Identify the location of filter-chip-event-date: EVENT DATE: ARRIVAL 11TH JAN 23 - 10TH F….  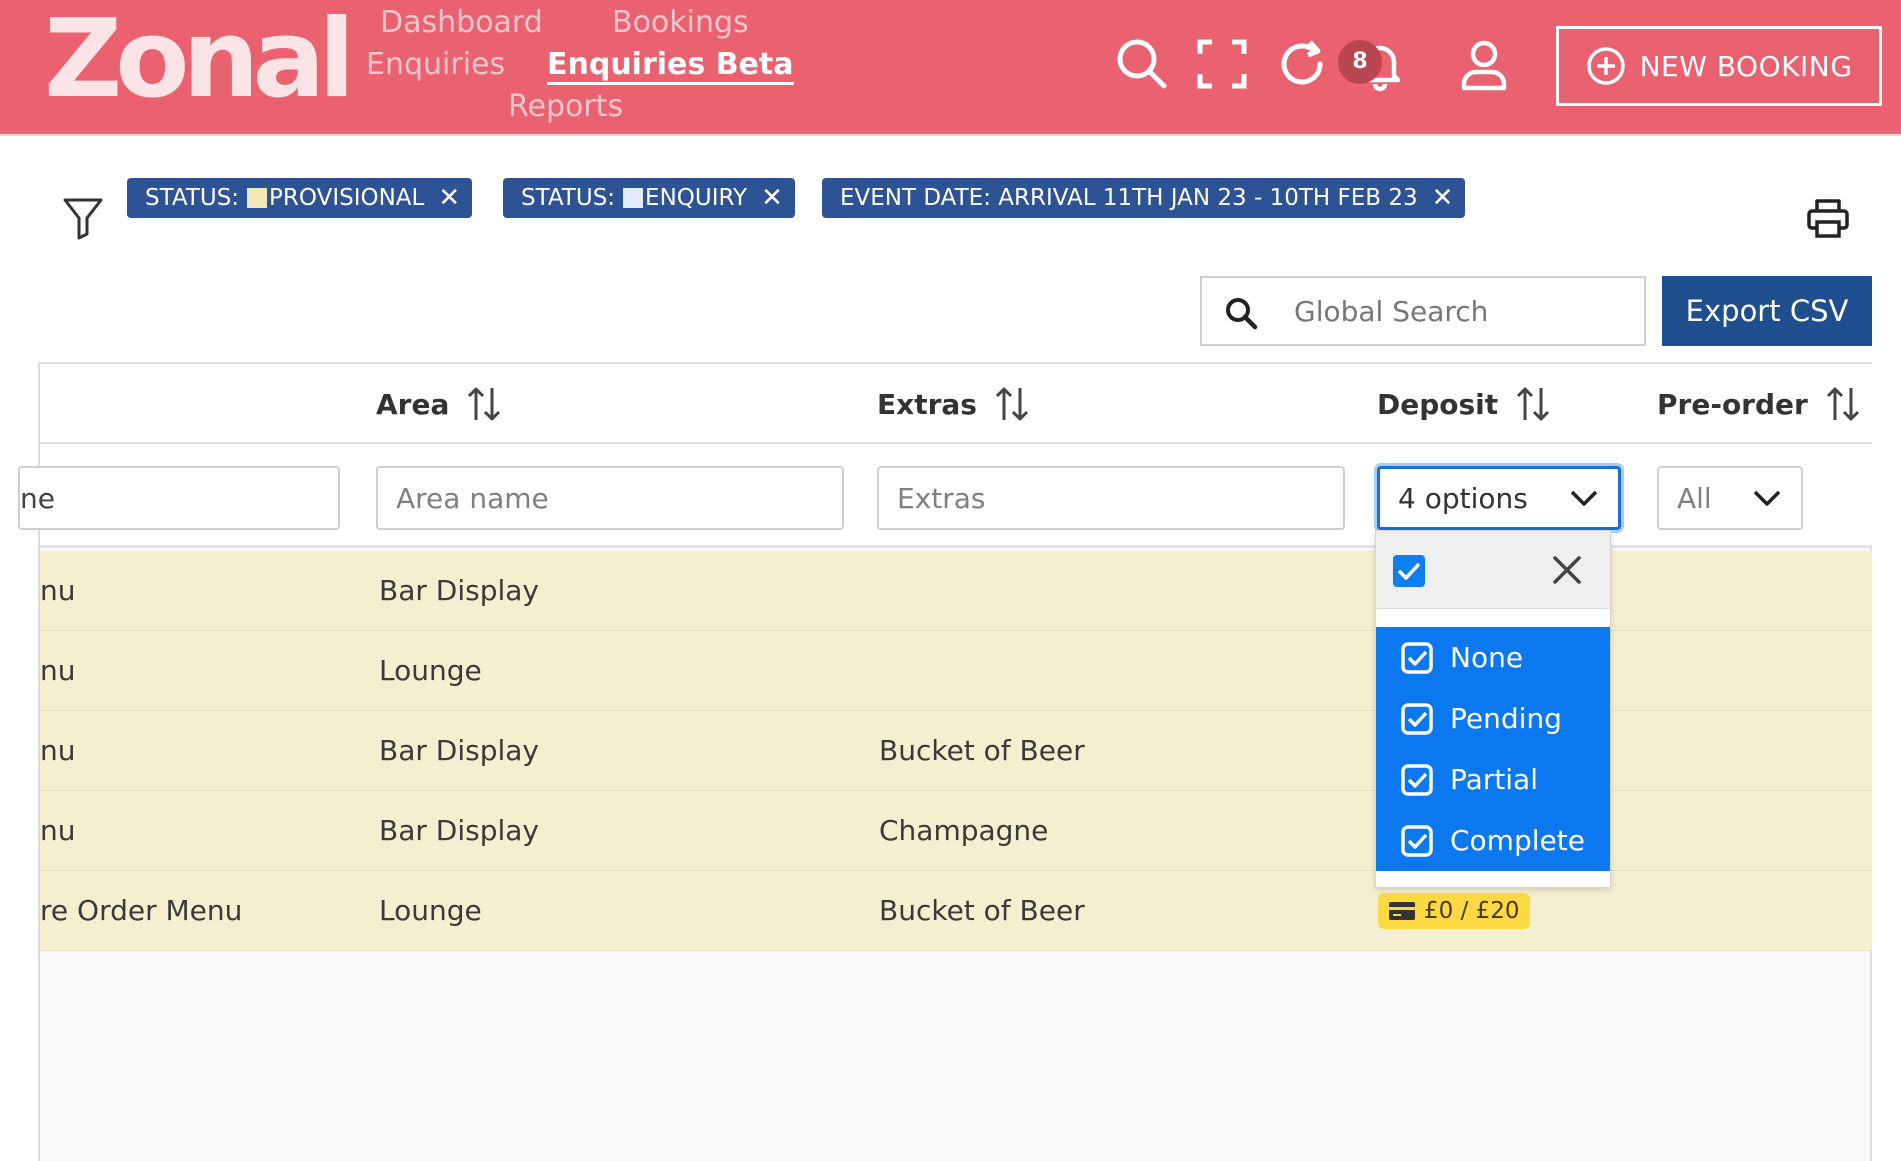
(1144, 198).